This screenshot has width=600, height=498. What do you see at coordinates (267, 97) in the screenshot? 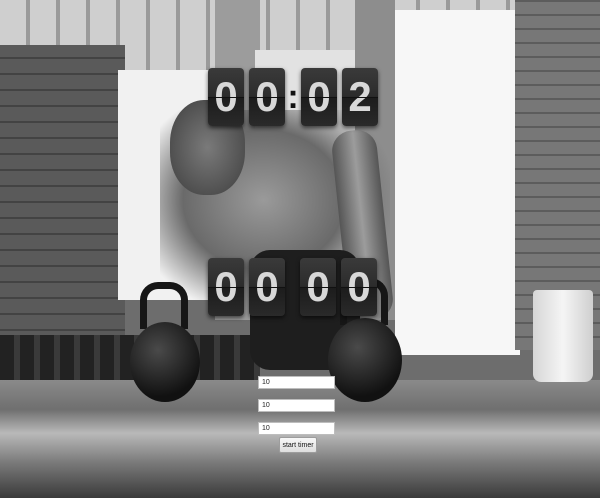
I see `minutes-ones-digit: 0` at bounding box center [267, 97].